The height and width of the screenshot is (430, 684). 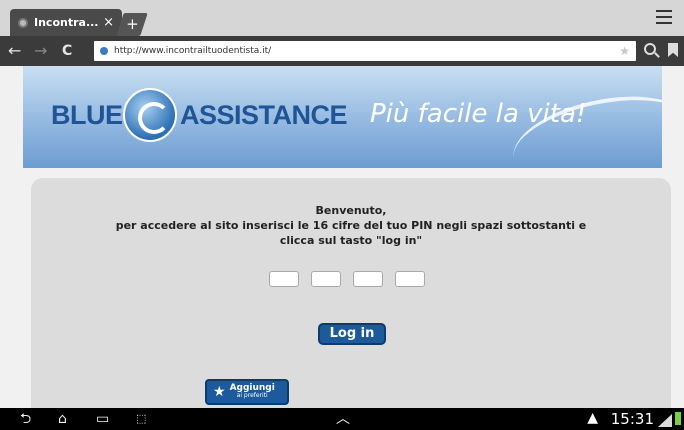 I want to click on site-info-icon, so click(x=104, y=51).